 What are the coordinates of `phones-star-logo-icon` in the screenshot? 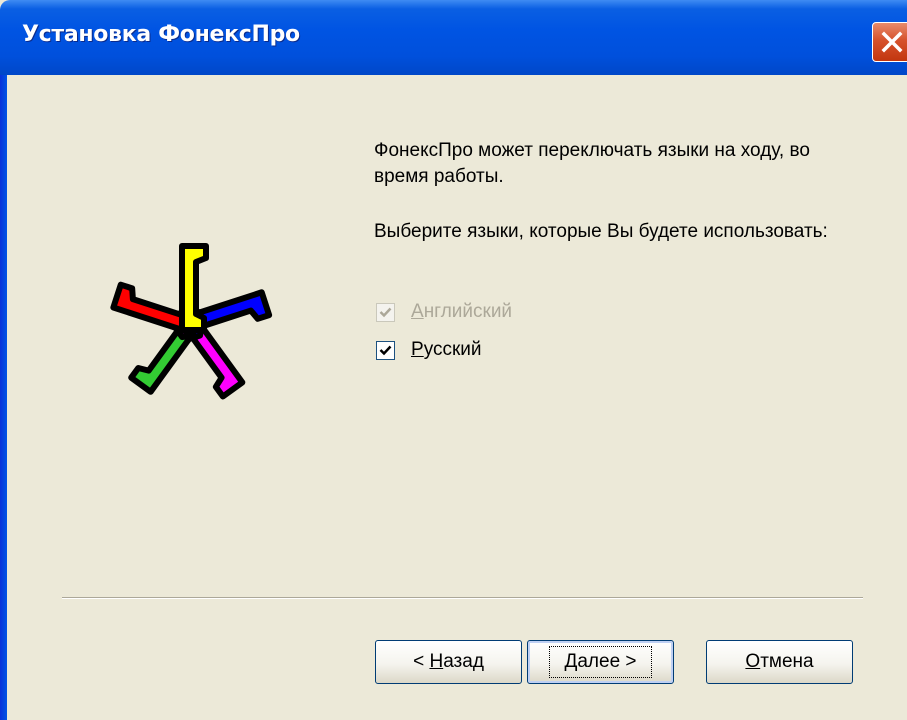 It's located at (191, 321).